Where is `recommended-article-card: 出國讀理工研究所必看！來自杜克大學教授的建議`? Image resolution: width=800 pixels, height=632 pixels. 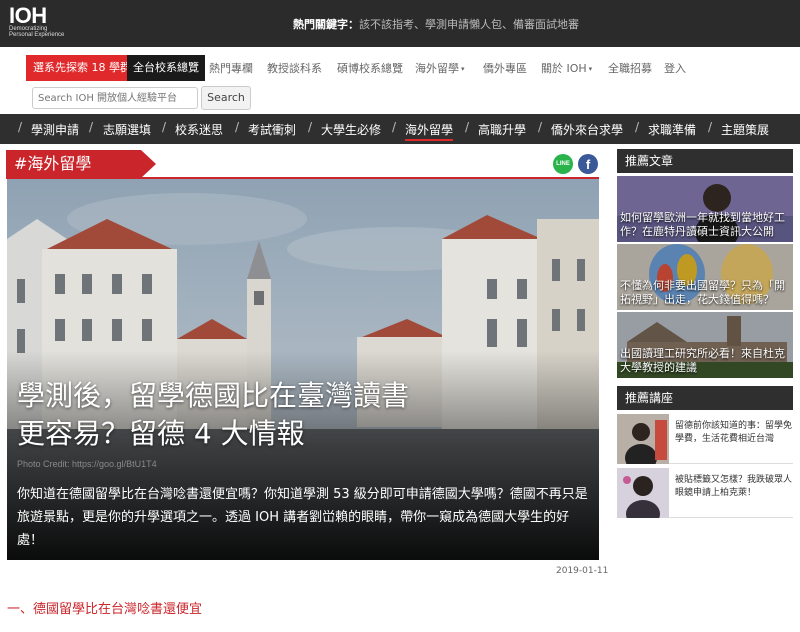
recommended-article-card: 出國讀理工研究所必看！來自杜克大學教授的建議 is located at coordinates (705, 345).